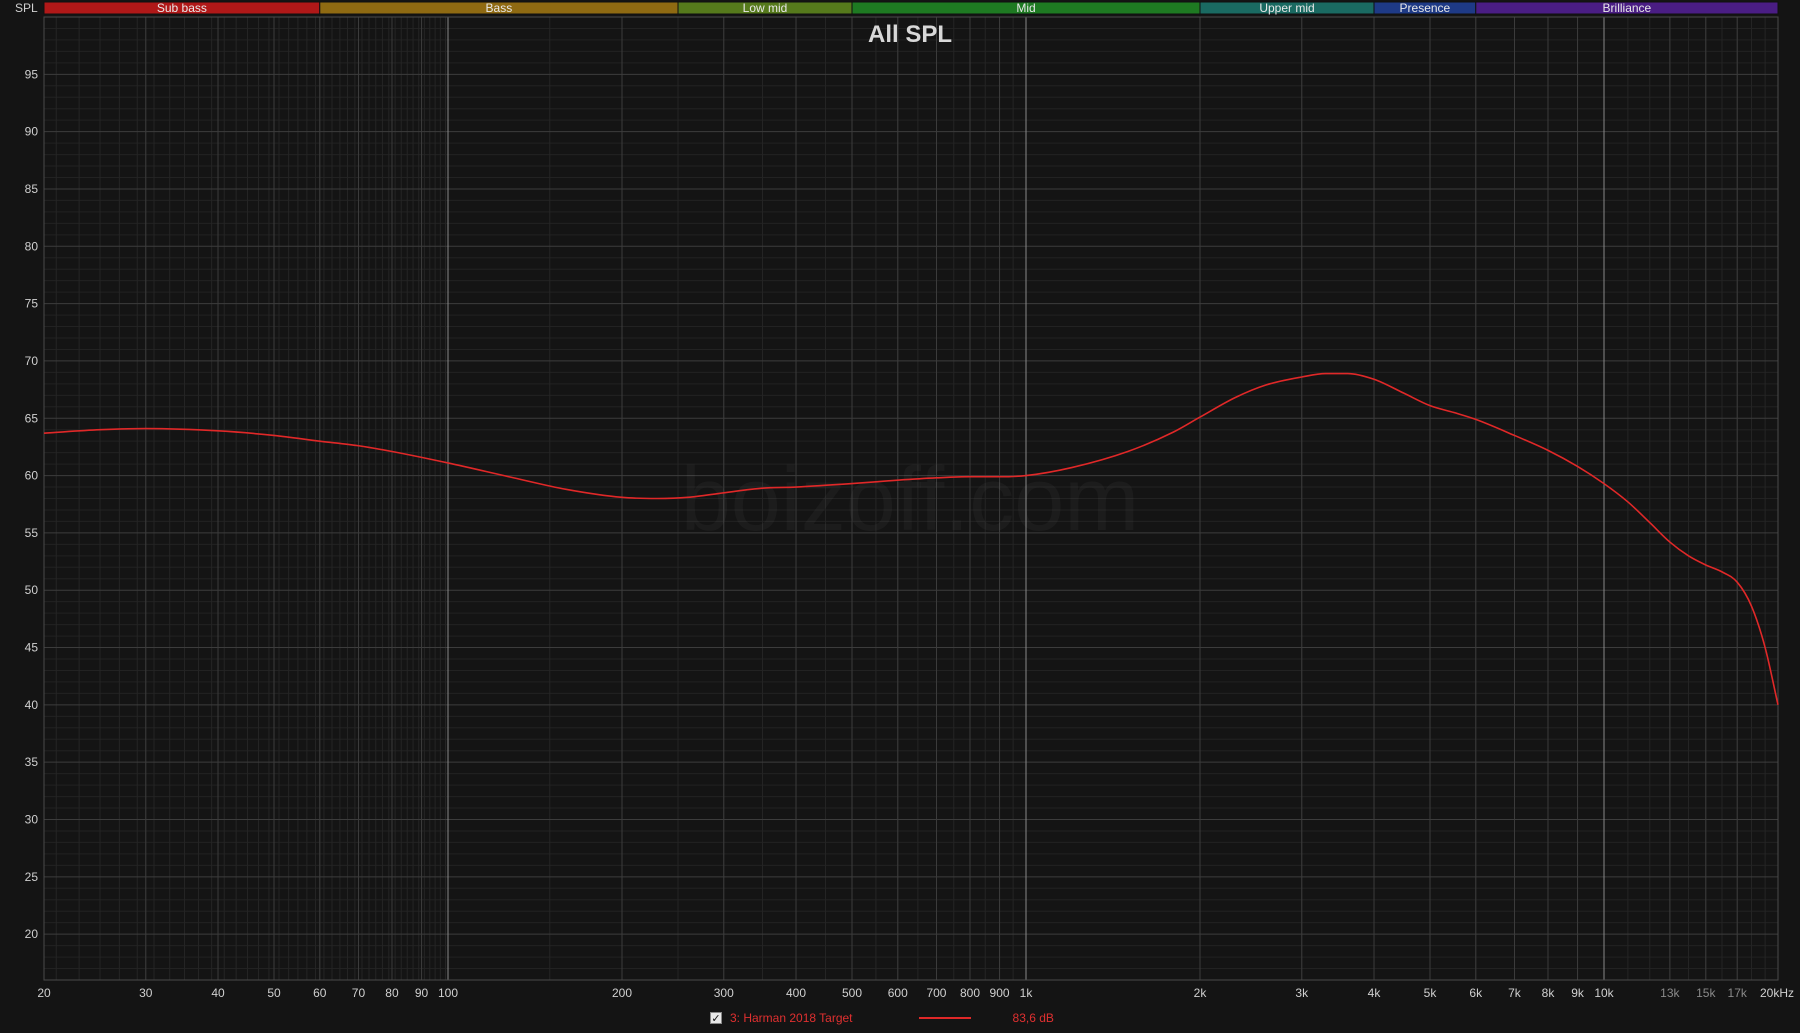 This screenshot has height=1033, width=1800. Describe the element at coordinates (1604, 993) in the screenshot. I see `x-tick-label: 10k` at that location.